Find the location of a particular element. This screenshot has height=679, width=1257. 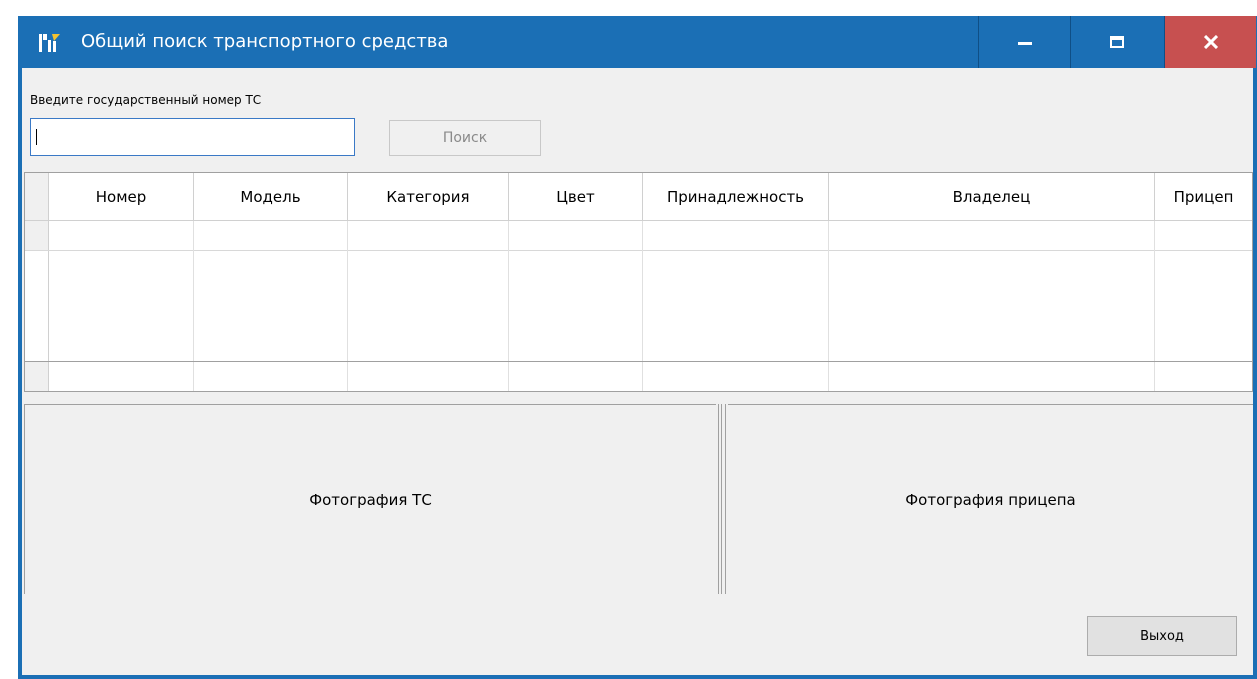

plate-number-label: Введите государственный номер ТС is located at coordinates (146, 100).